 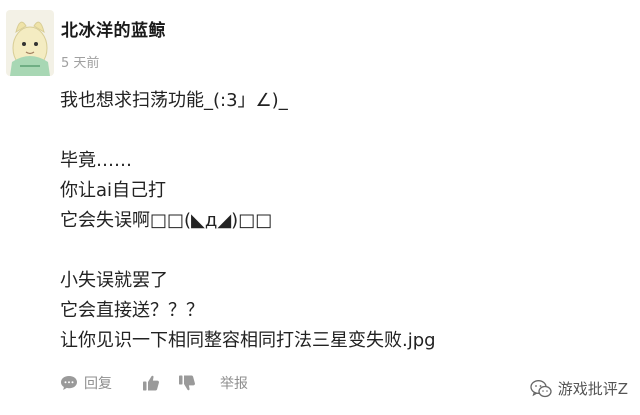 I want to click on watermark: 游戏批评Z, so click(x=579, y=388).